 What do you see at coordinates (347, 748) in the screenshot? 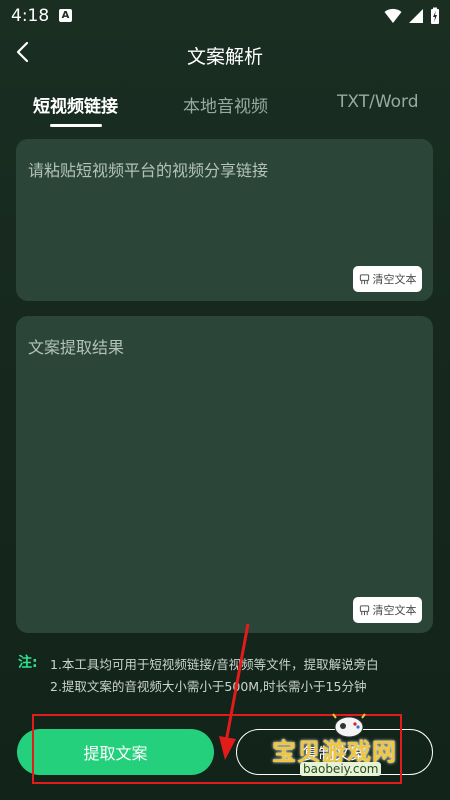
I see `watermark: 宝贝游戏网 baobeiy.com` at bounding box center [347, 748].